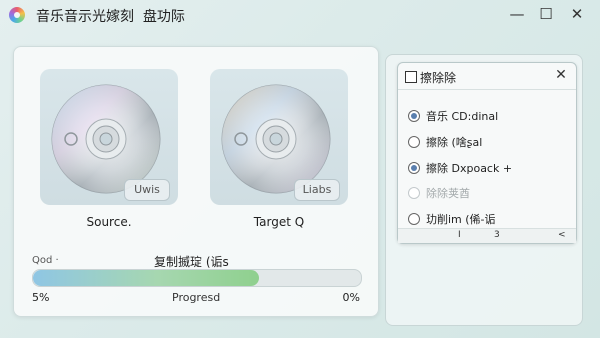 This screenshot has width=600, height=338. What do you see at coordinates (561, 75) in the screenshot?
I see `dialog-close-button: ✕` at bounding box center [561, 75].